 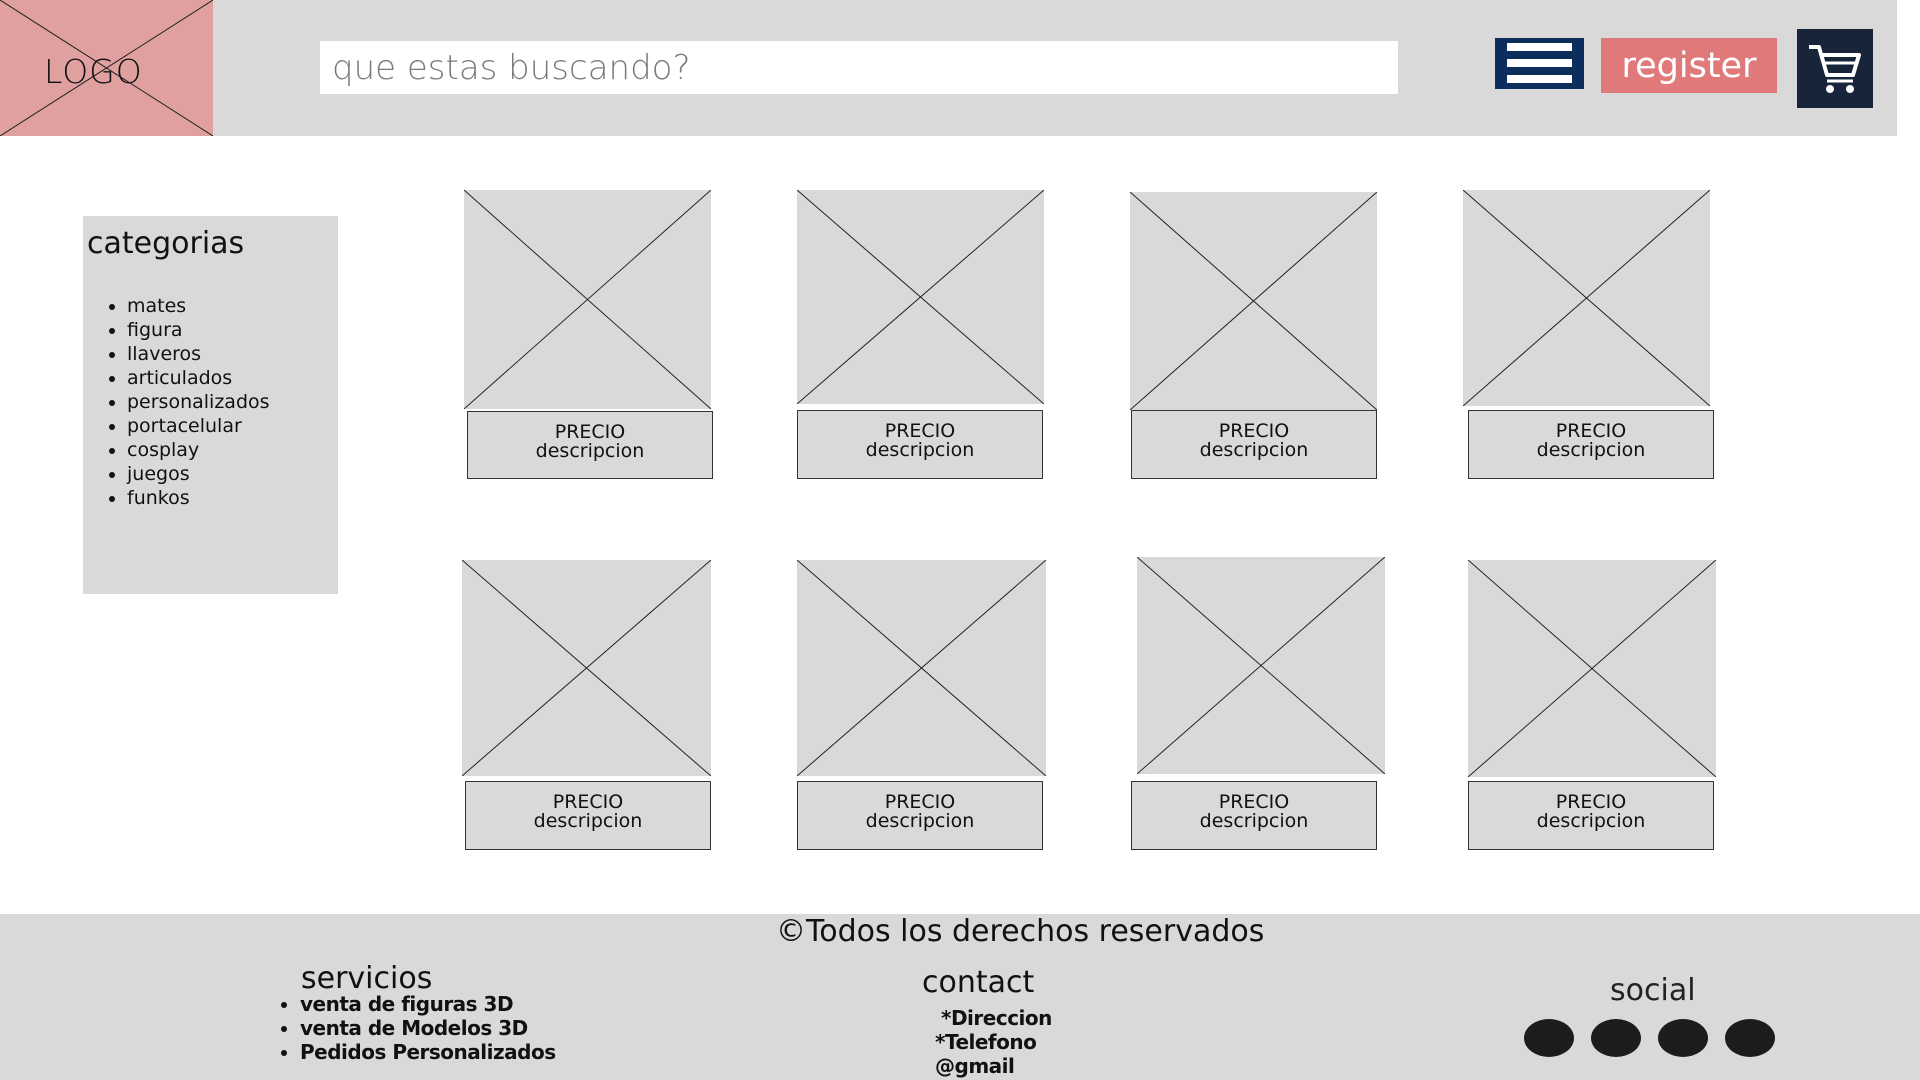 What do you see at coordinates (978, 982) in the screenshot?
I see `contact-title: contact` at bounding box center [978, 982].